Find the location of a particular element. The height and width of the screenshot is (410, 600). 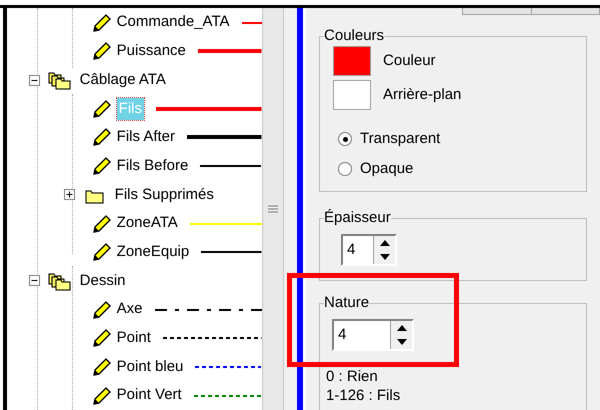

legend-text: 0 : Rien is located at coordinates (352, 376).